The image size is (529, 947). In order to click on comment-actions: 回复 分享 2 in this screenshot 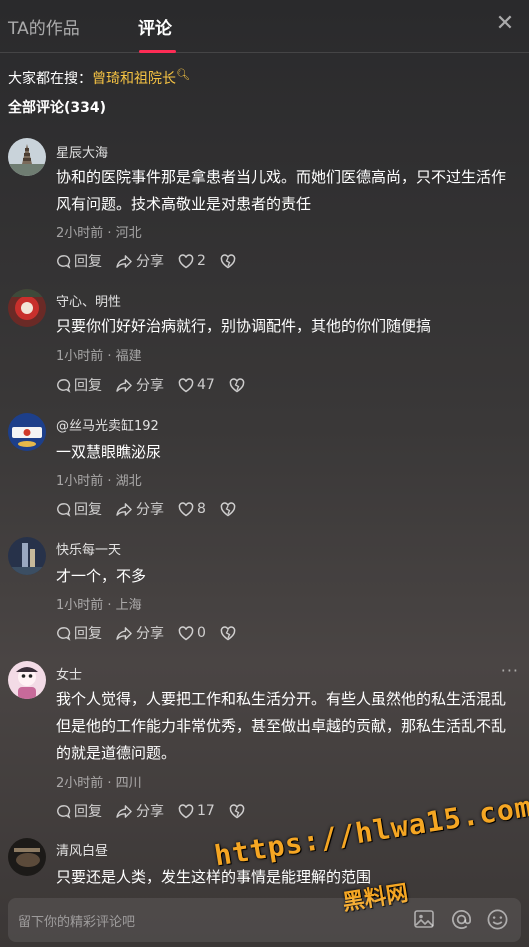, I will do `click(154, 261)`.